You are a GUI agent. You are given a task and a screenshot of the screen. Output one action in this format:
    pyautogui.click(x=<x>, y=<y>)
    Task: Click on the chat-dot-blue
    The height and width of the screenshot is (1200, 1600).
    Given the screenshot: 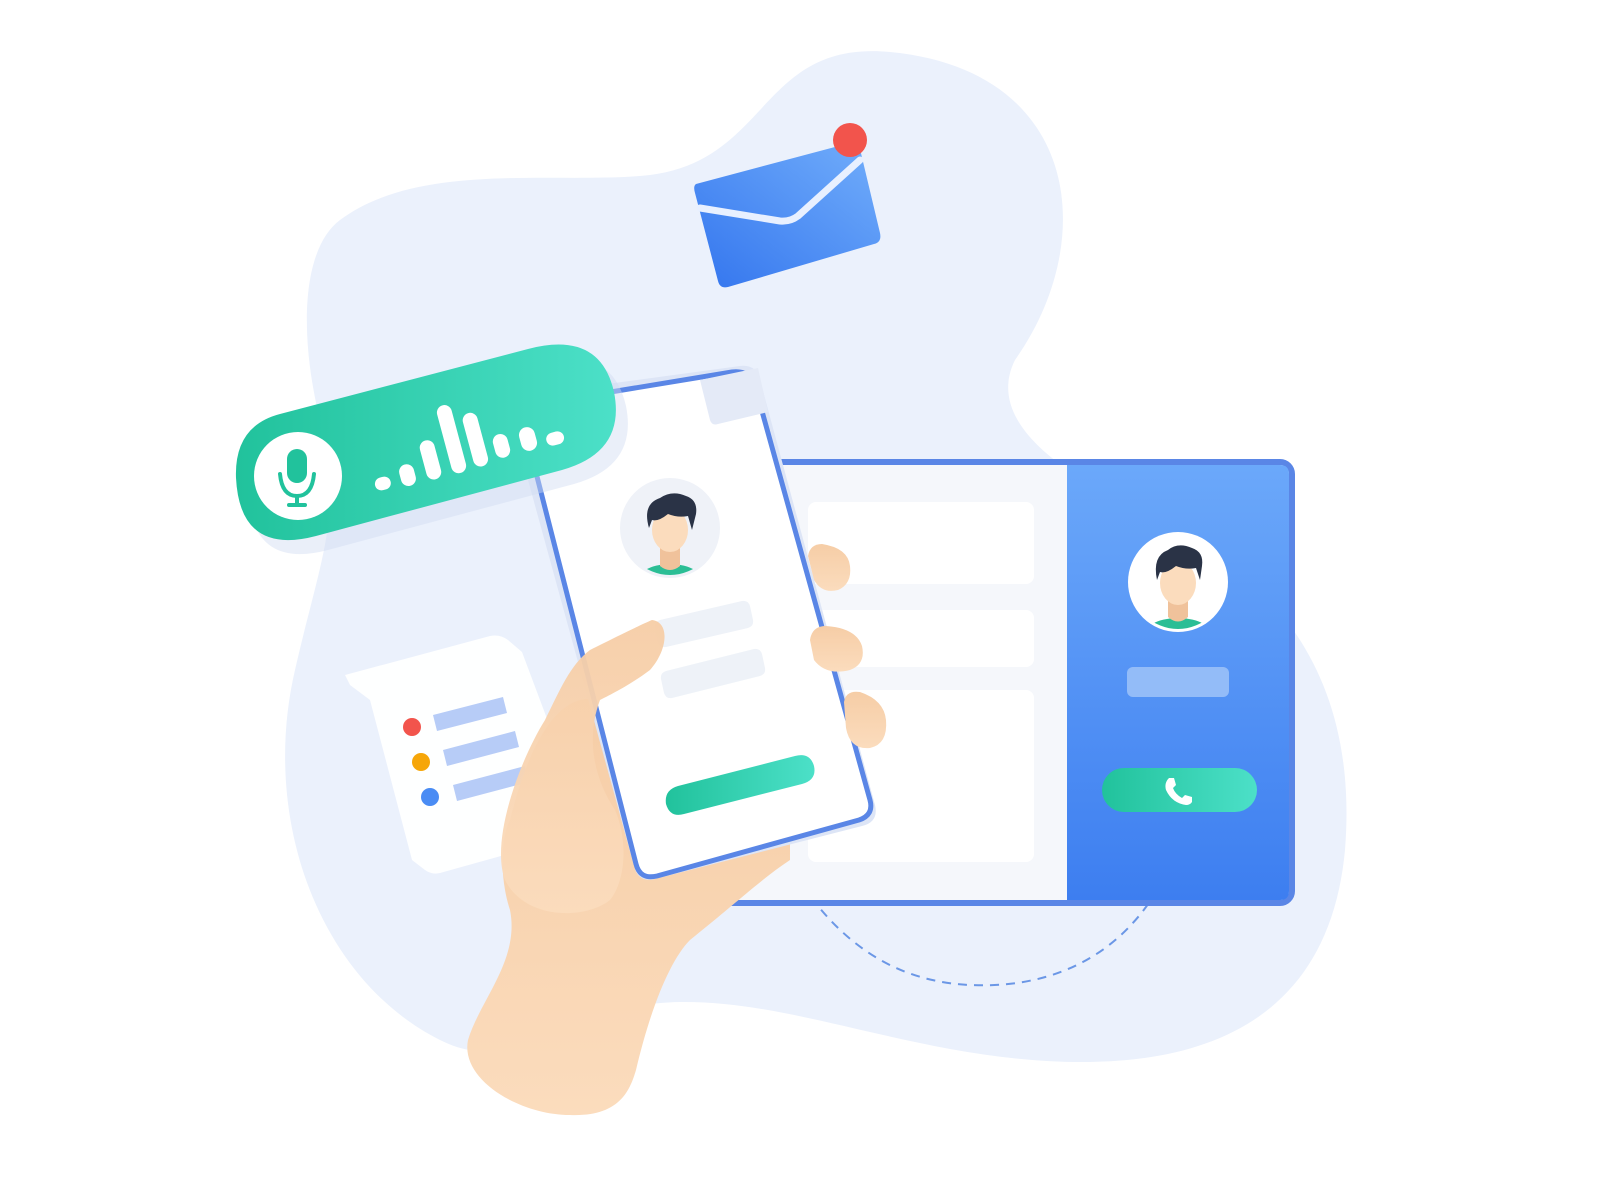 What is the action you would take?
    pyautogui.click(x=430, y=797)
    